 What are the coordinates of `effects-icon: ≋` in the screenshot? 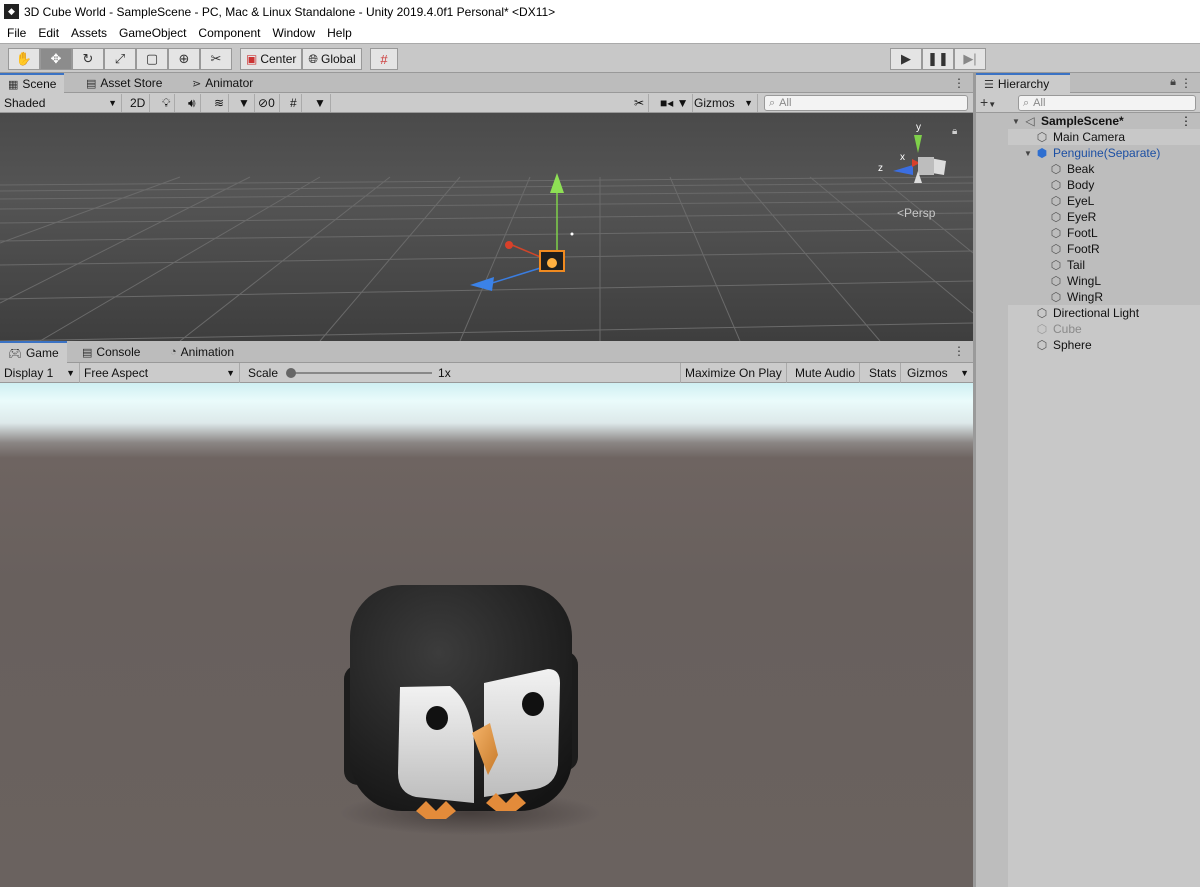 It's located at (220, 103).